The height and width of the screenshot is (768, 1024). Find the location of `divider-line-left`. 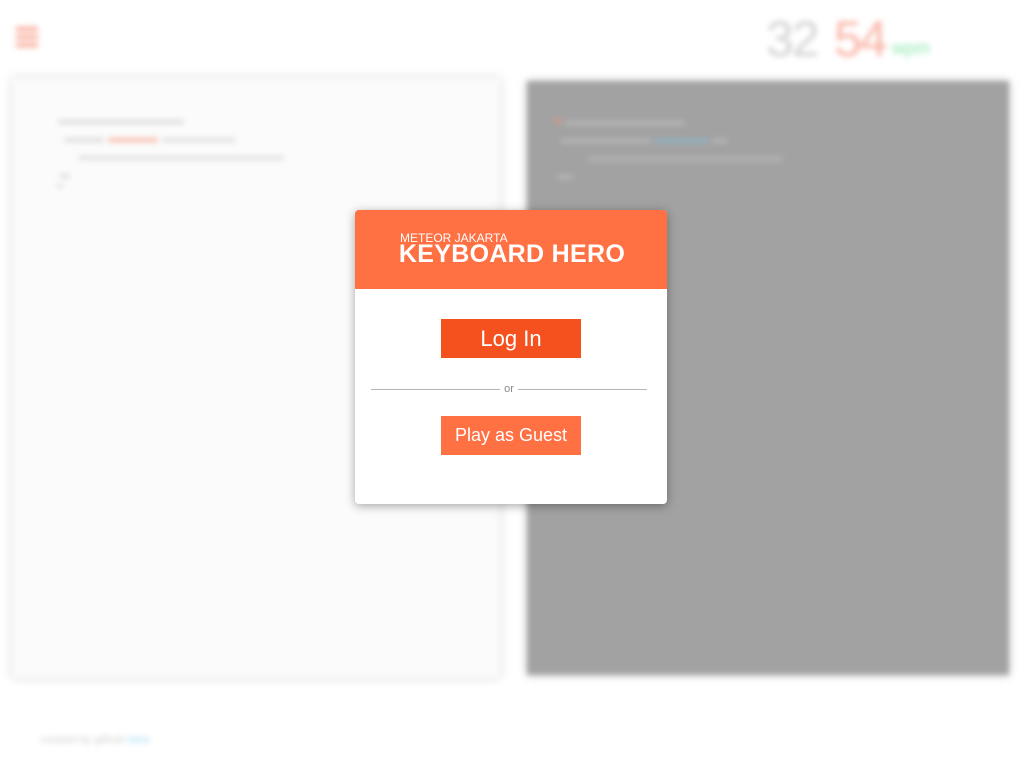

divider-line-left is located at coordinates (435, 389).